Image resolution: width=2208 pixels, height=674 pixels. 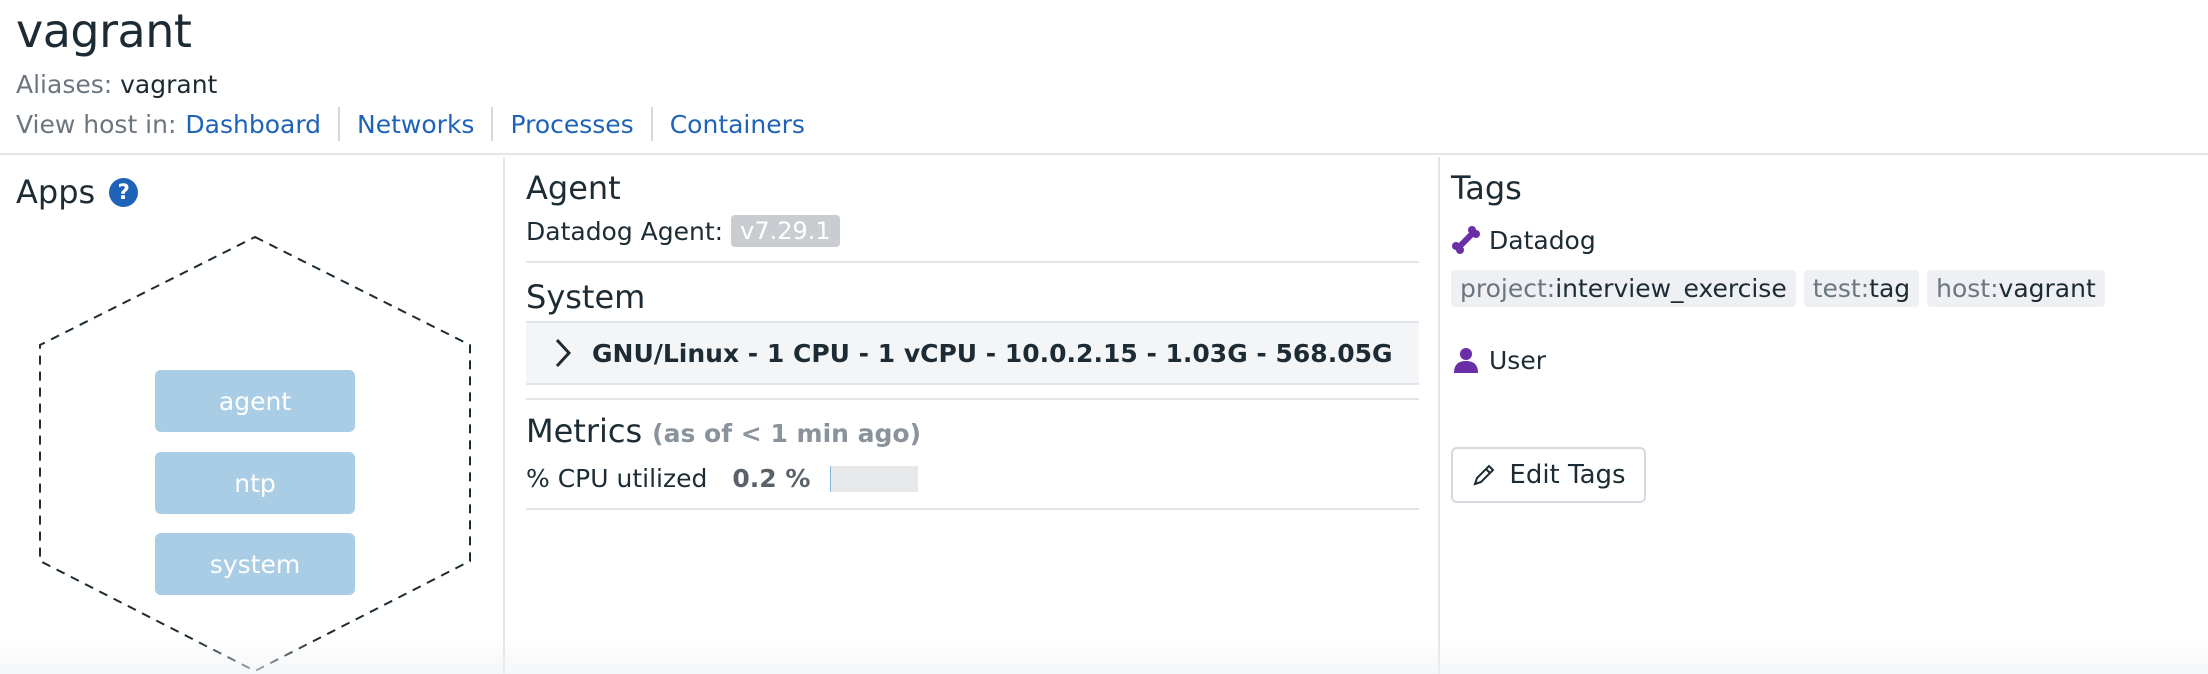 I want to click on bone-icon, so click(x=1466, y=240).